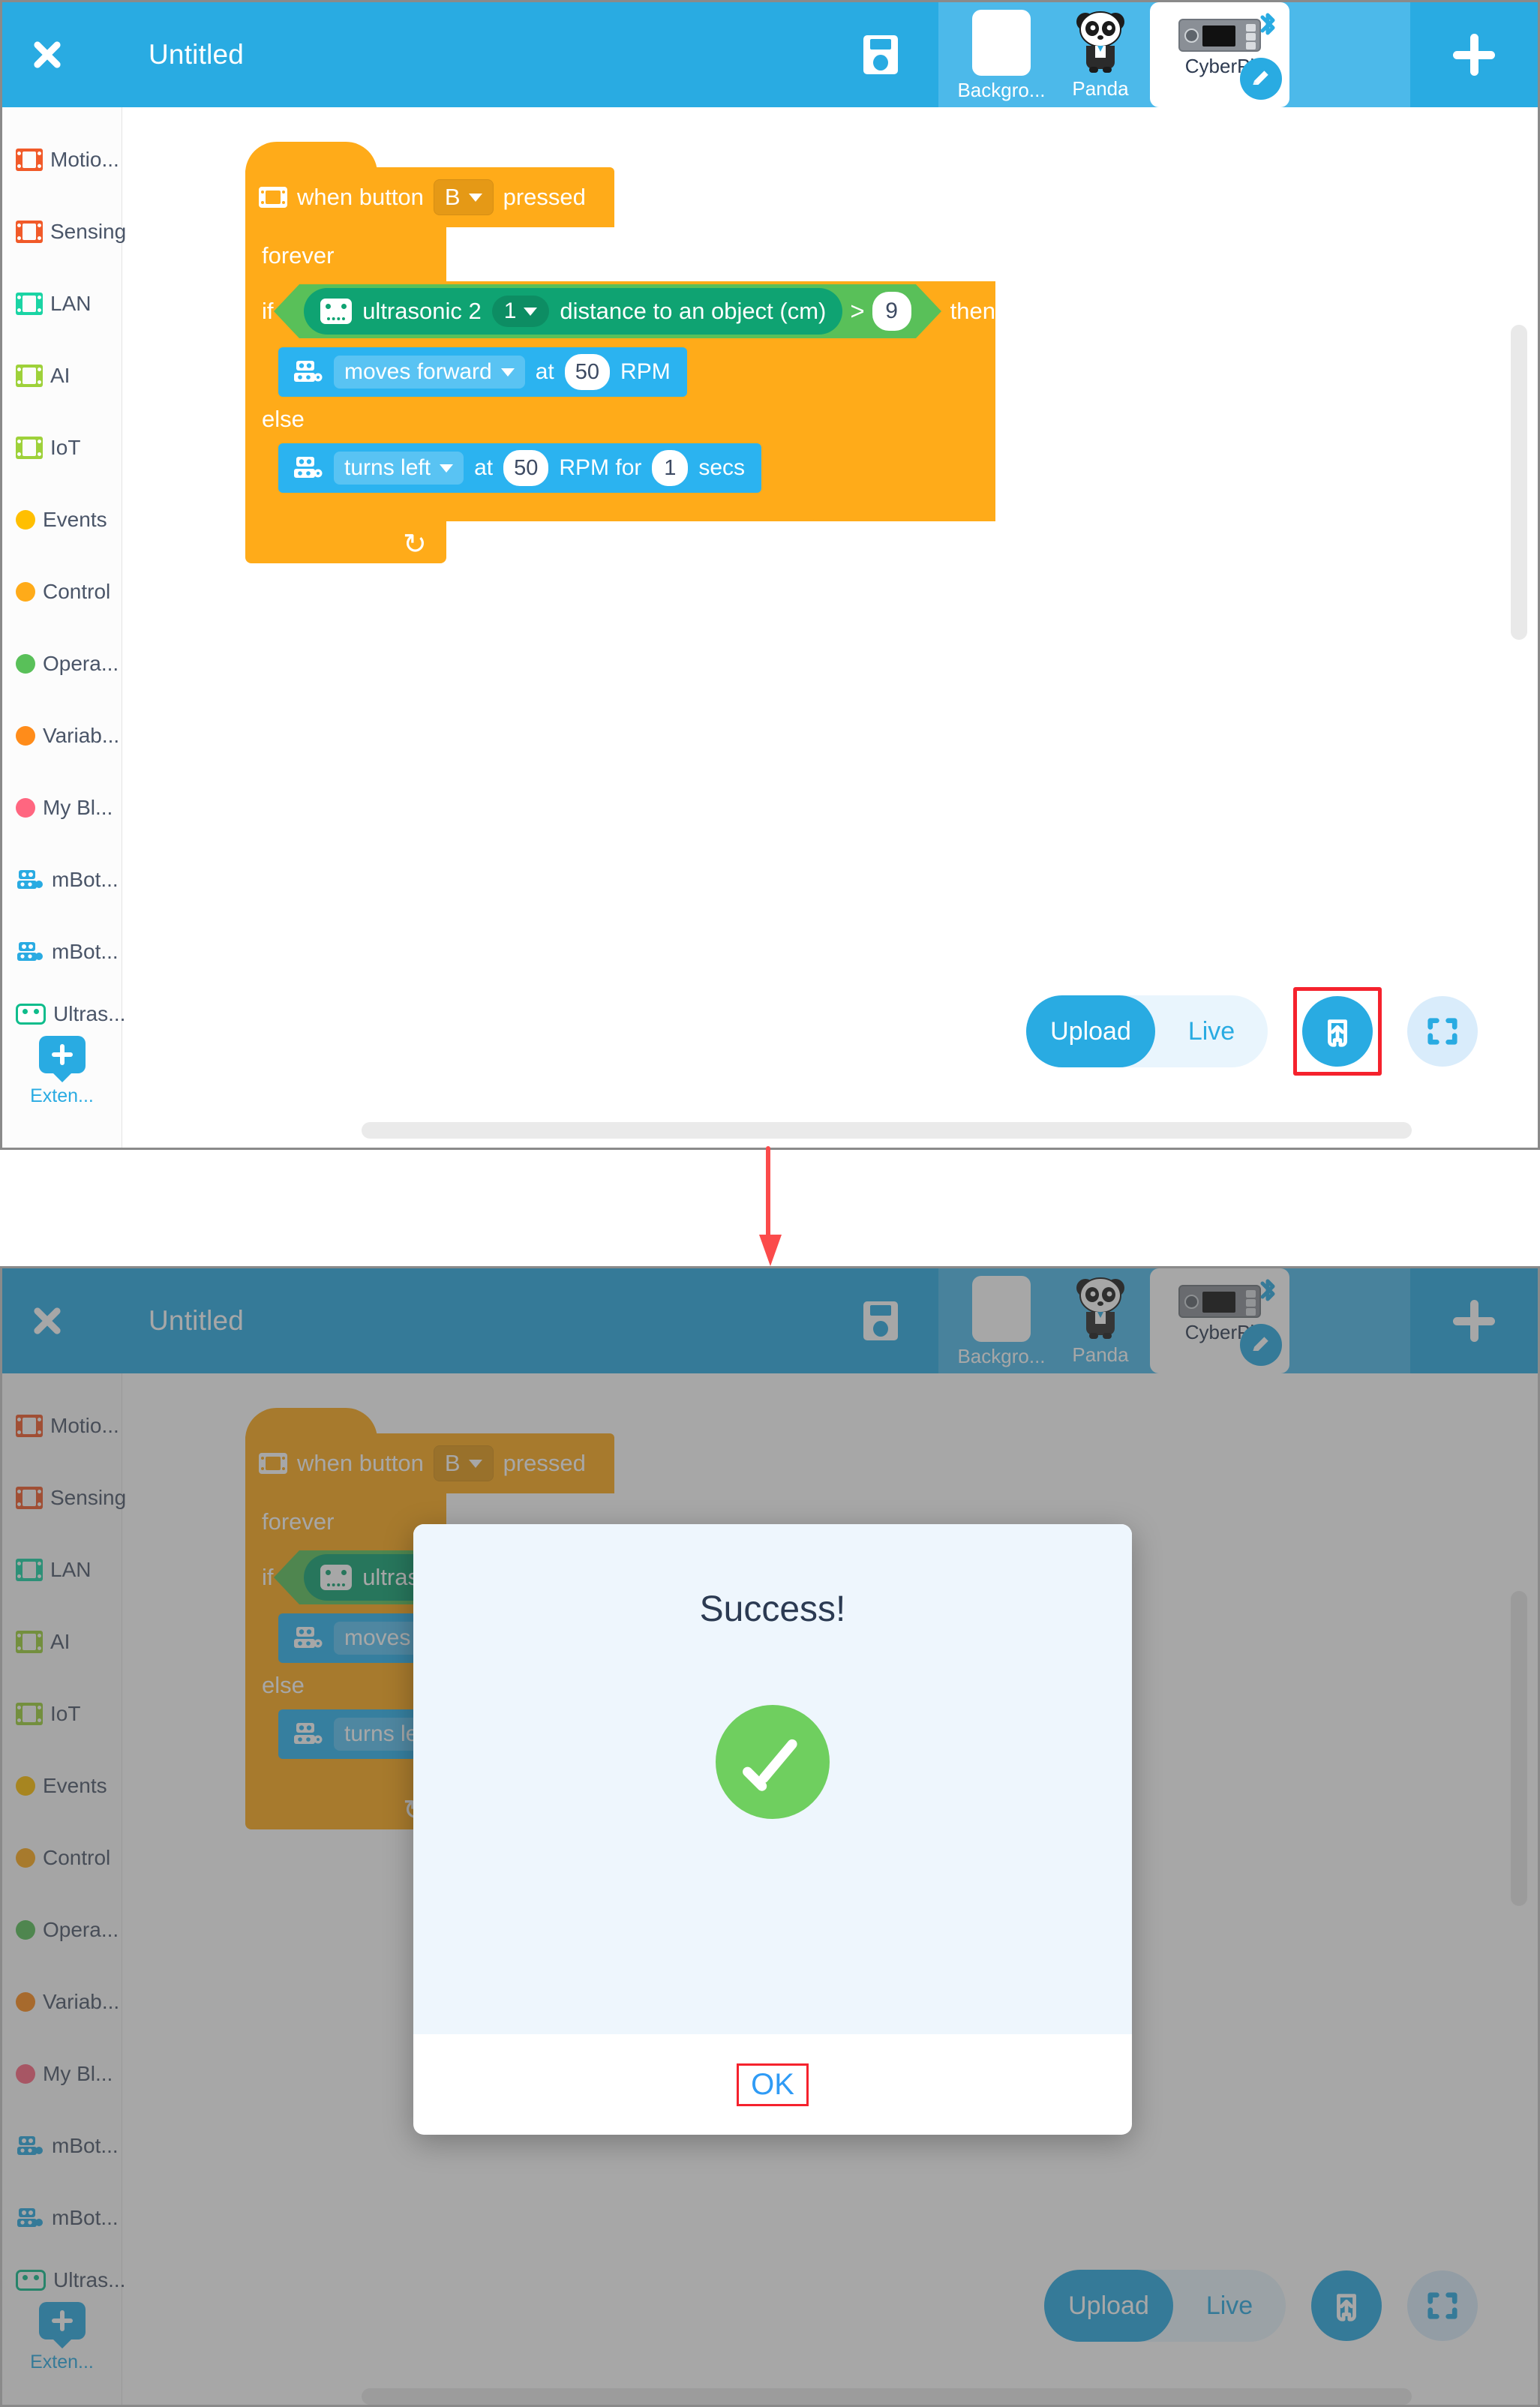  I want to click on dropdown-value: B, so click(452, 197).